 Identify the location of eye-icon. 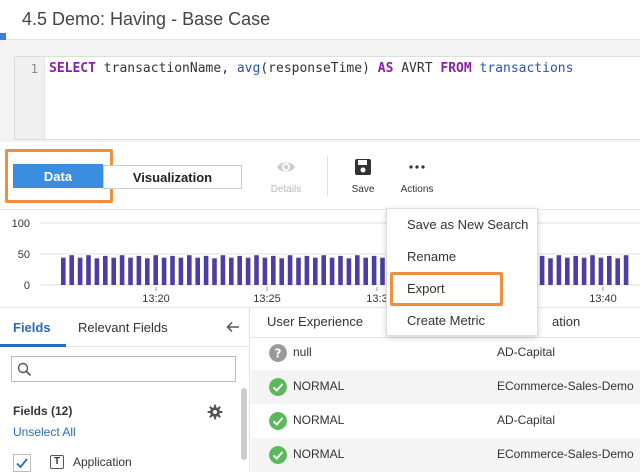
(286, 167).